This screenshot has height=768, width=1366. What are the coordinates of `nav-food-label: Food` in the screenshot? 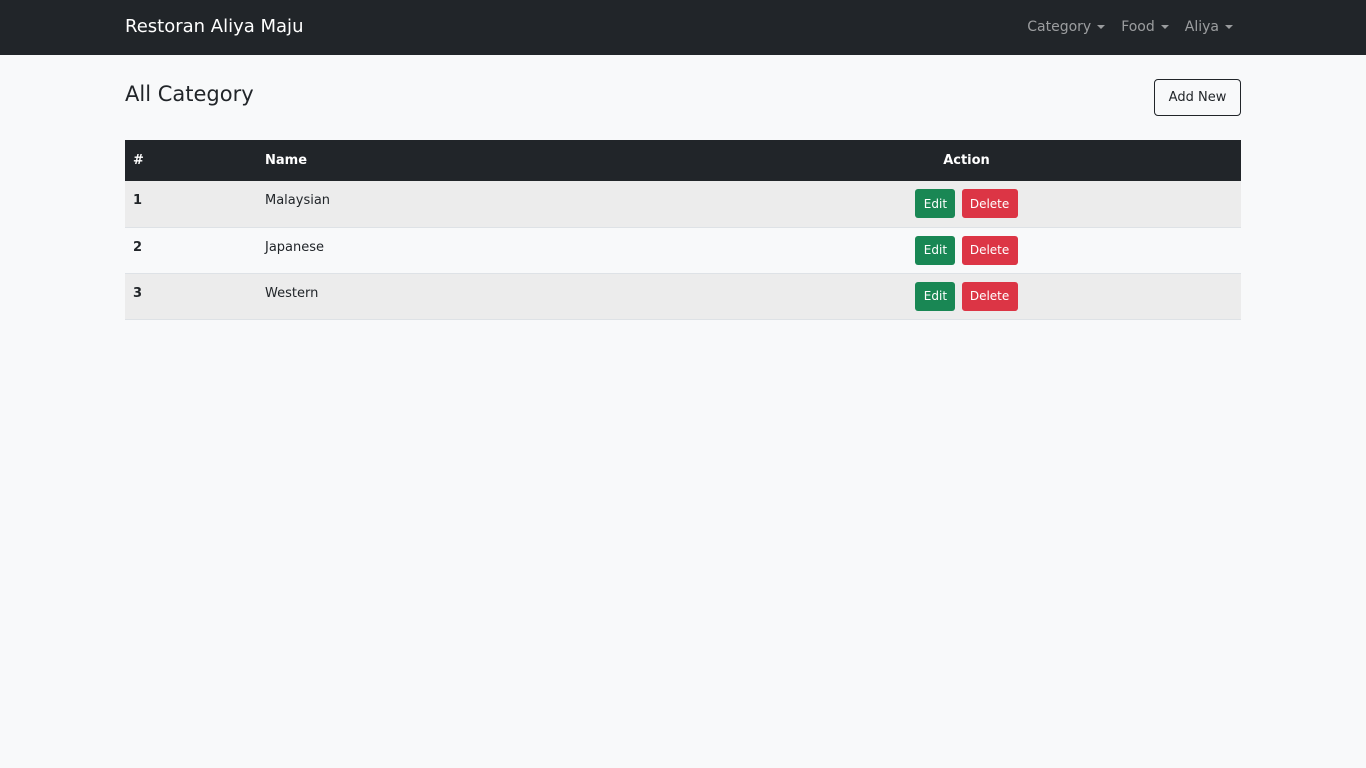 It's located at (1138, 27).